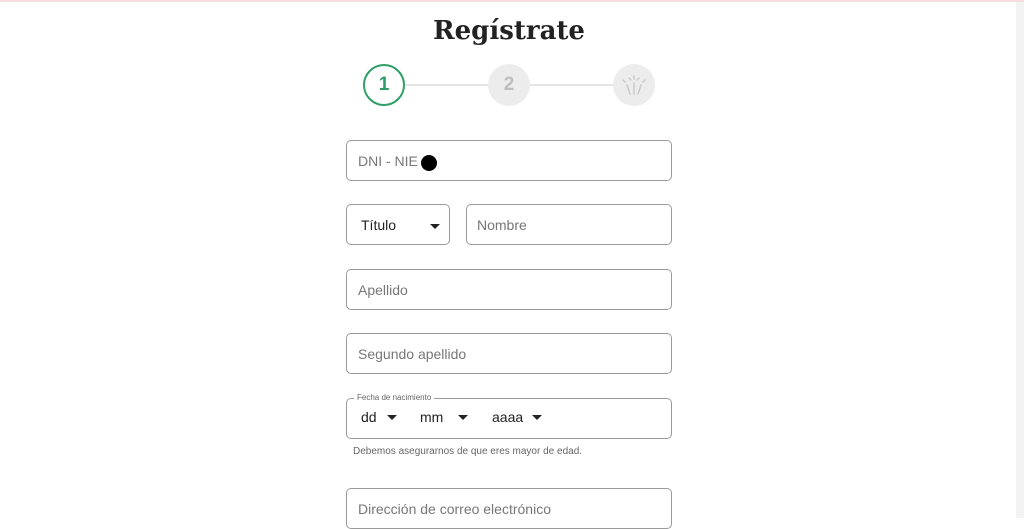 This screenshot has width=1024, height=529. What do you see at coordinates (454, 509) in the screenshot?
I see `email-placeholder: Dirección de correo electrónico` at bounding box center [454, 509].